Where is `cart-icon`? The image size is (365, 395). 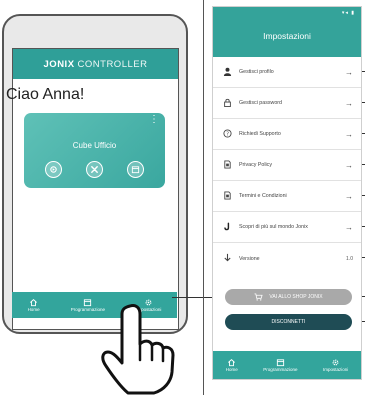 cart-icon is located at coordinates (258, 297).